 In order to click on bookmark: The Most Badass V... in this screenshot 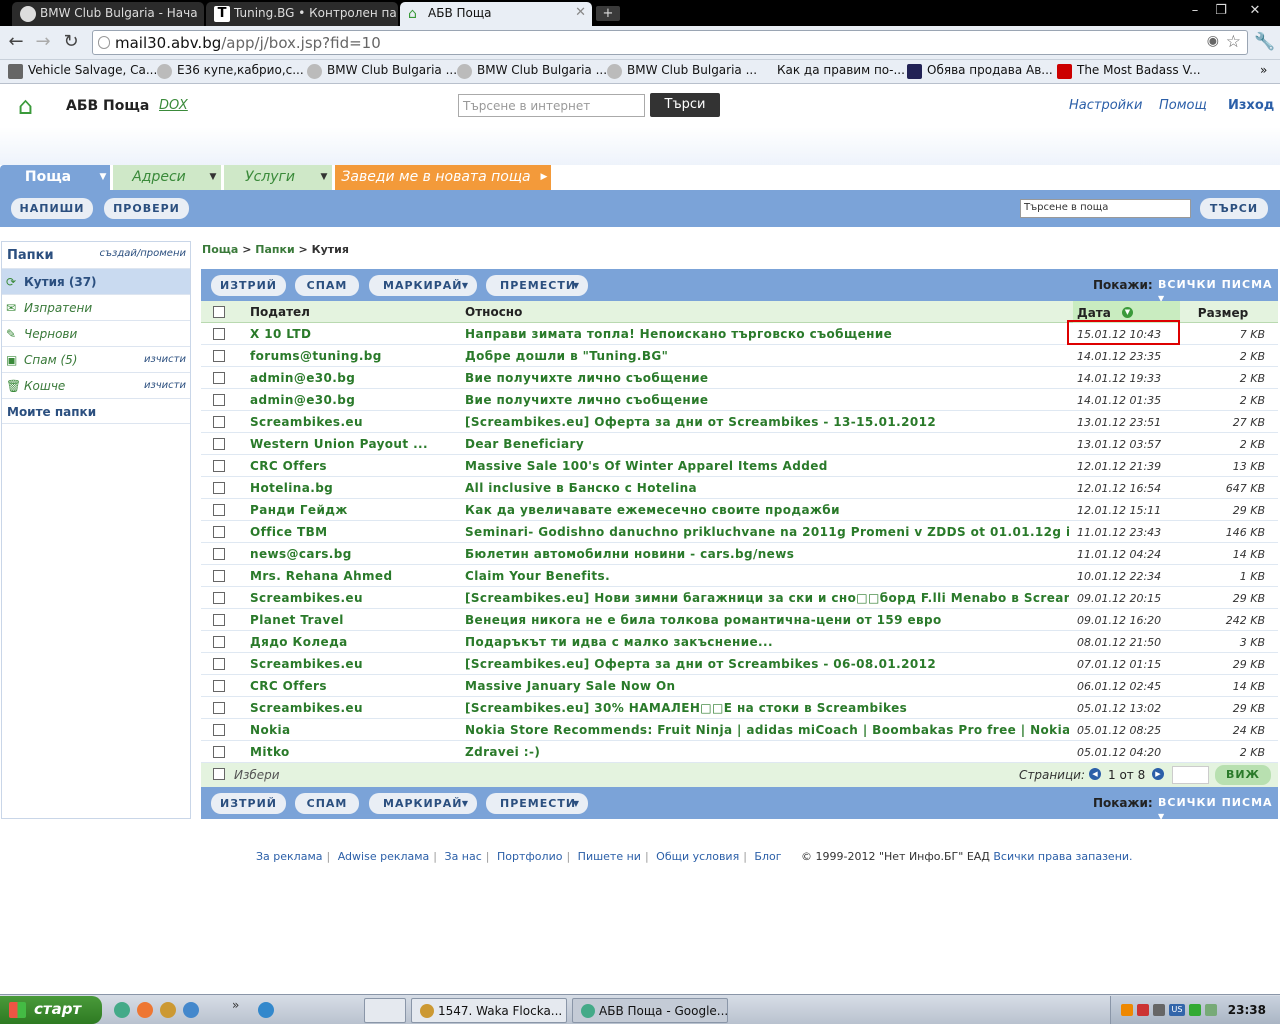, I will do `click(1129, 71)`.